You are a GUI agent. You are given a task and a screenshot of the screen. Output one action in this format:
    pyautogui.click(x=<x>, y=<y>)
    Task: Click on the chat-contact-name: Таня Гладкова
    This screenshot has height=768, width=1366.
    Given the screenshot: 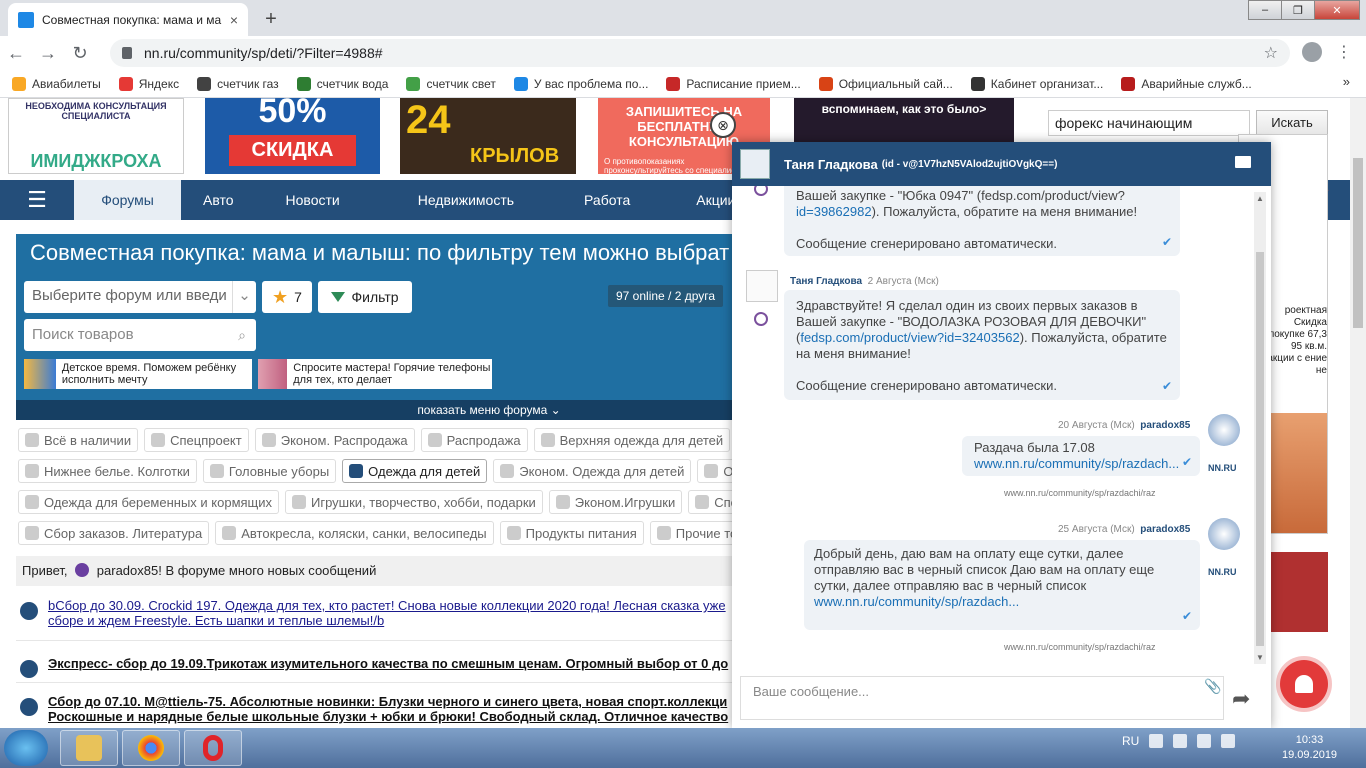 What is the action you would take?
    pyautogui.click(x=831, y=164)
    